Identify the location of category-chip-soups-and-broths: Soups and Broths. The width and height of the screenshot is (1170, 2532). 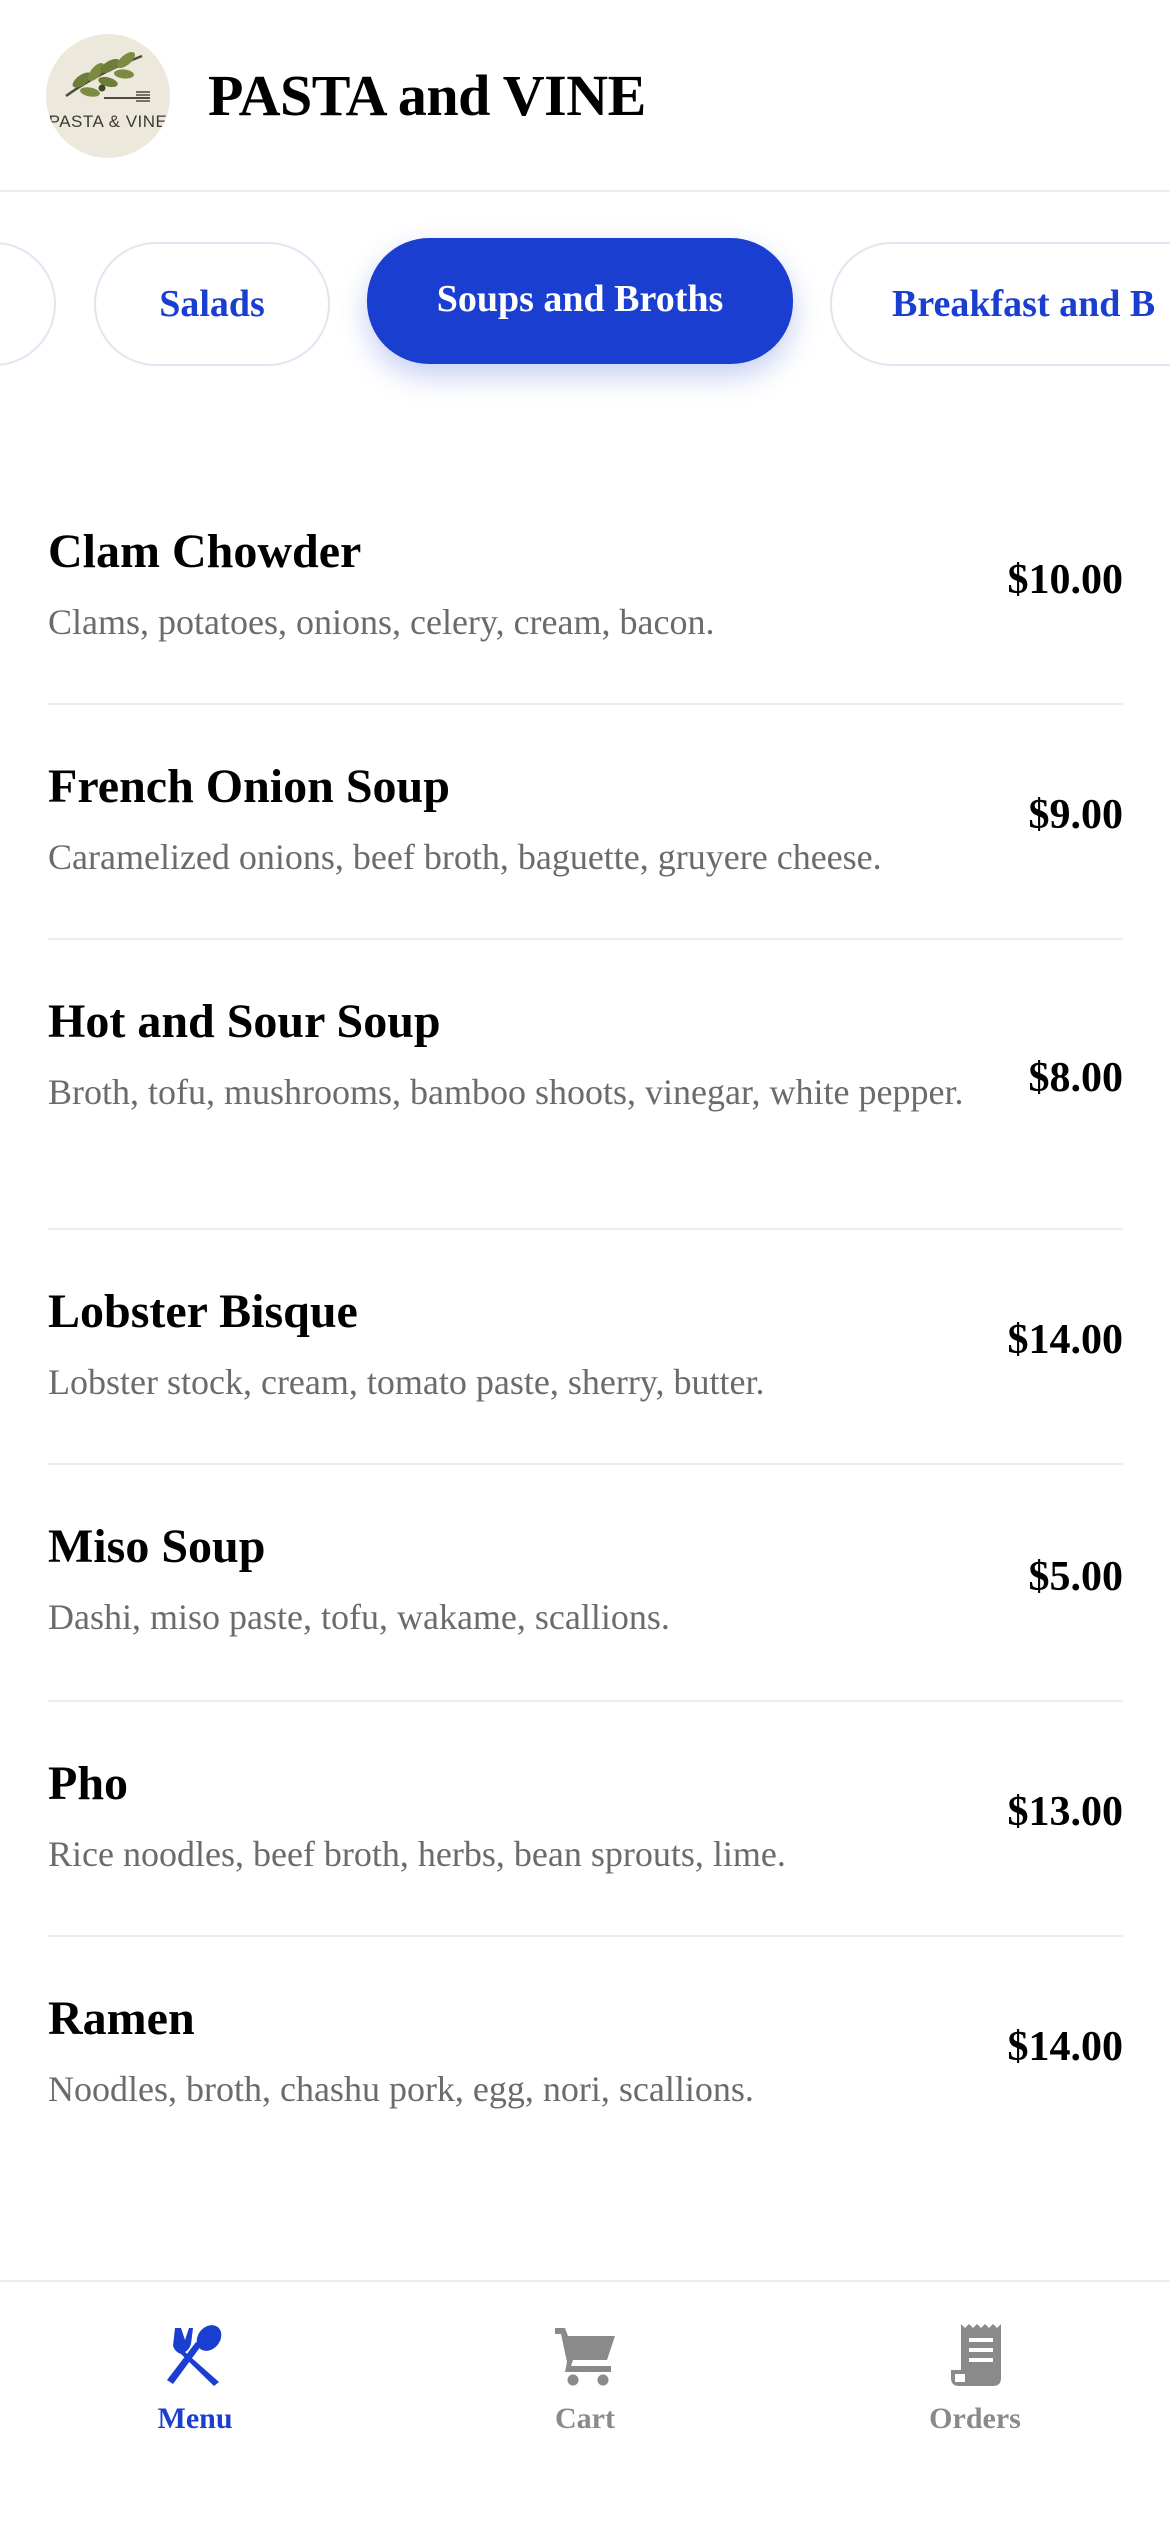
(580, 301).